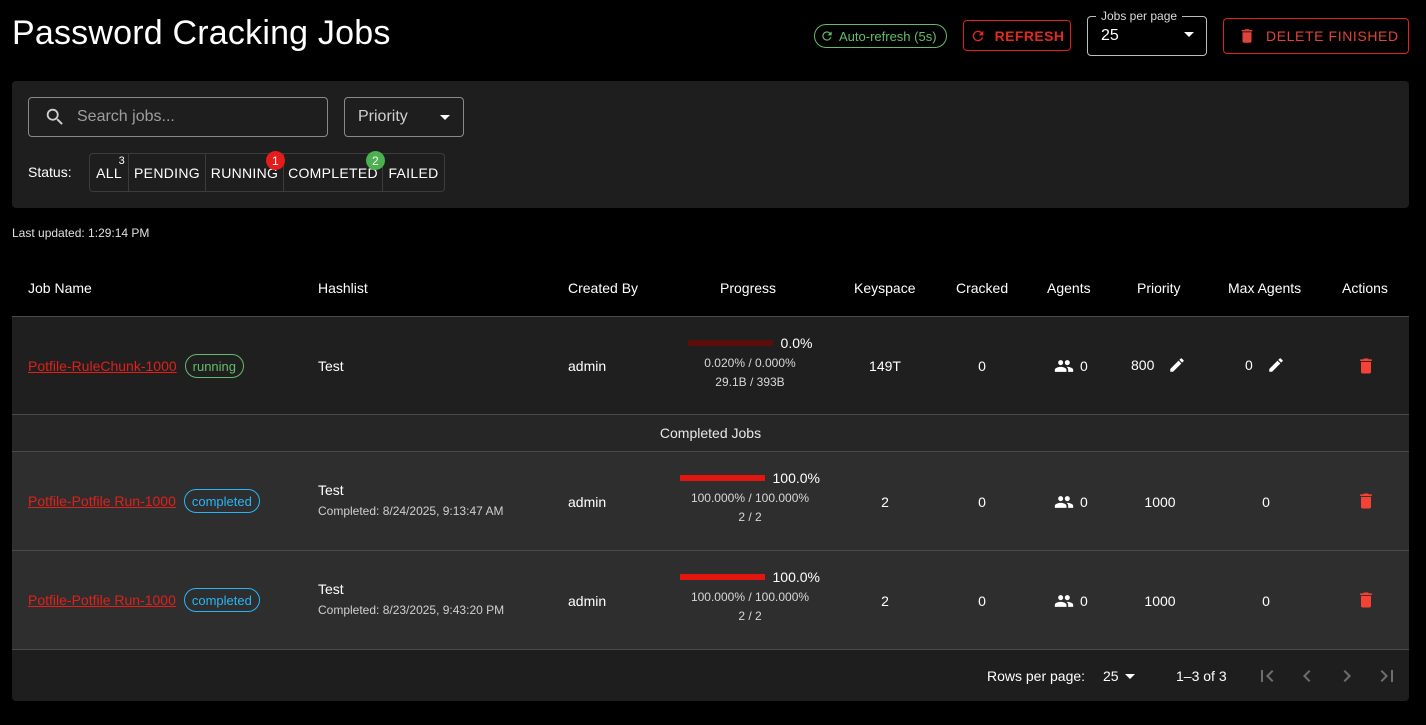 This screenshot has height=725, width=1426. Describe the element at coordinates (383, 116) in the screenshot. I see `priority-select-label: Priority` at that location.